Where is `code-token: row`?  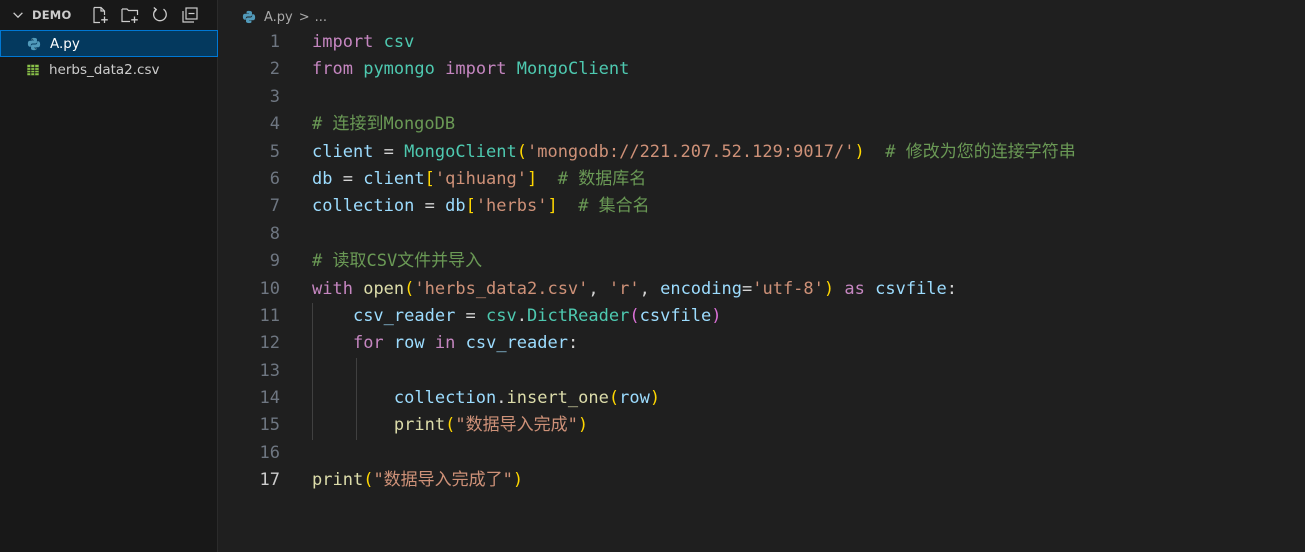
code-token: row is located at coordinates (409, 343).